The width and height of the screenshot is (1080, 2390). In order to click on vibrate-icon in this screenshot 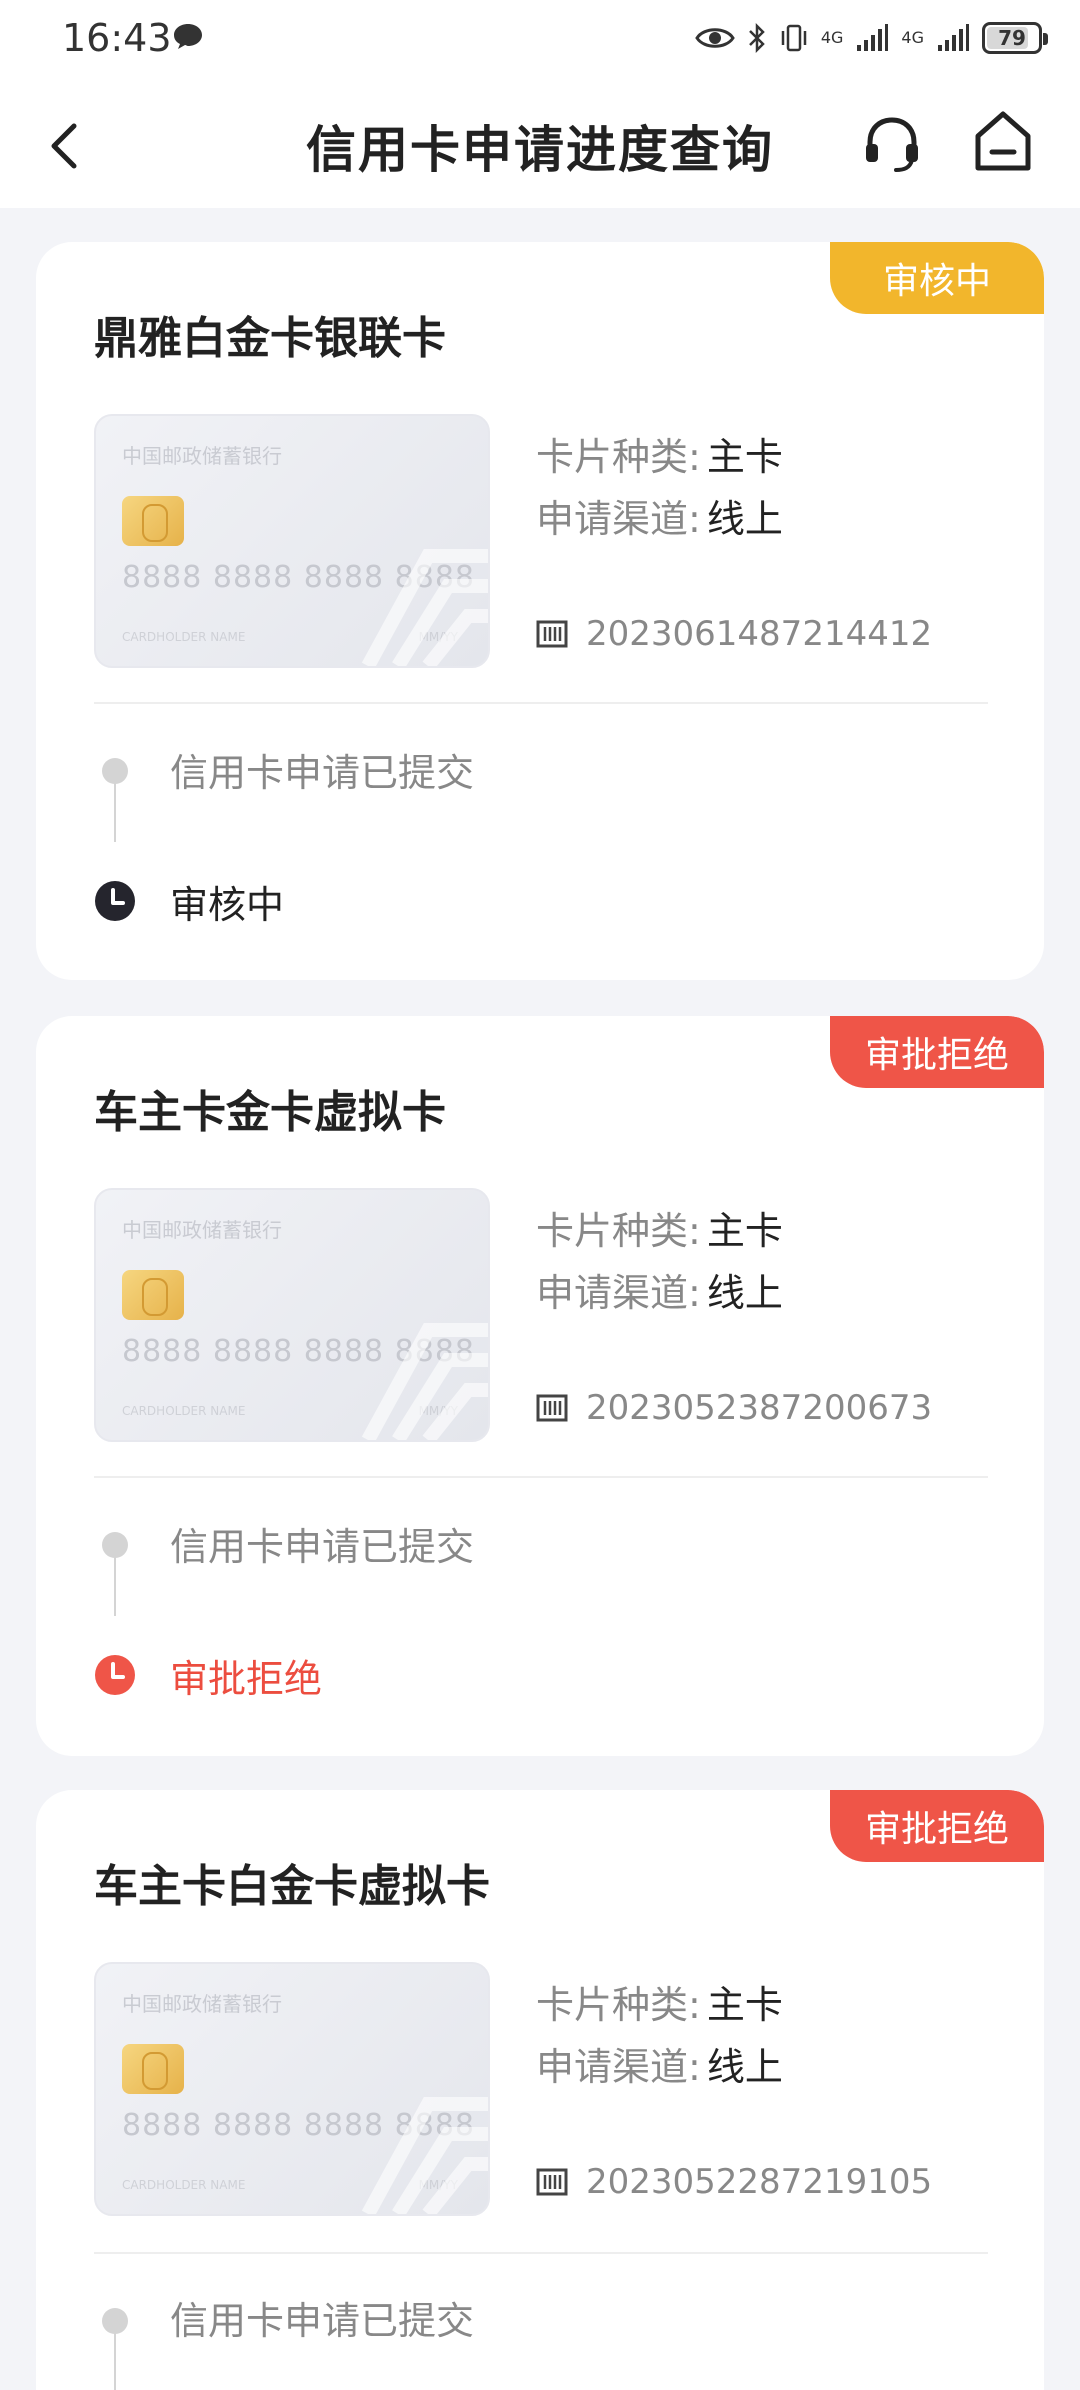, I will do `click(794, 38)`.